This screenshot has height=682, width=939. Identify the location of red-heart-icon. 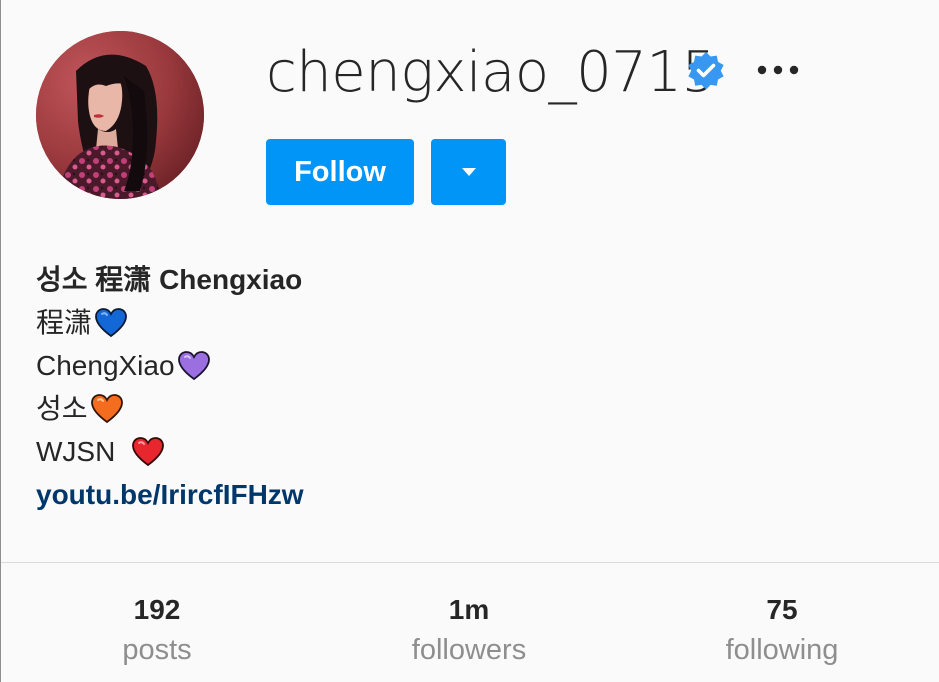
(148, 451).